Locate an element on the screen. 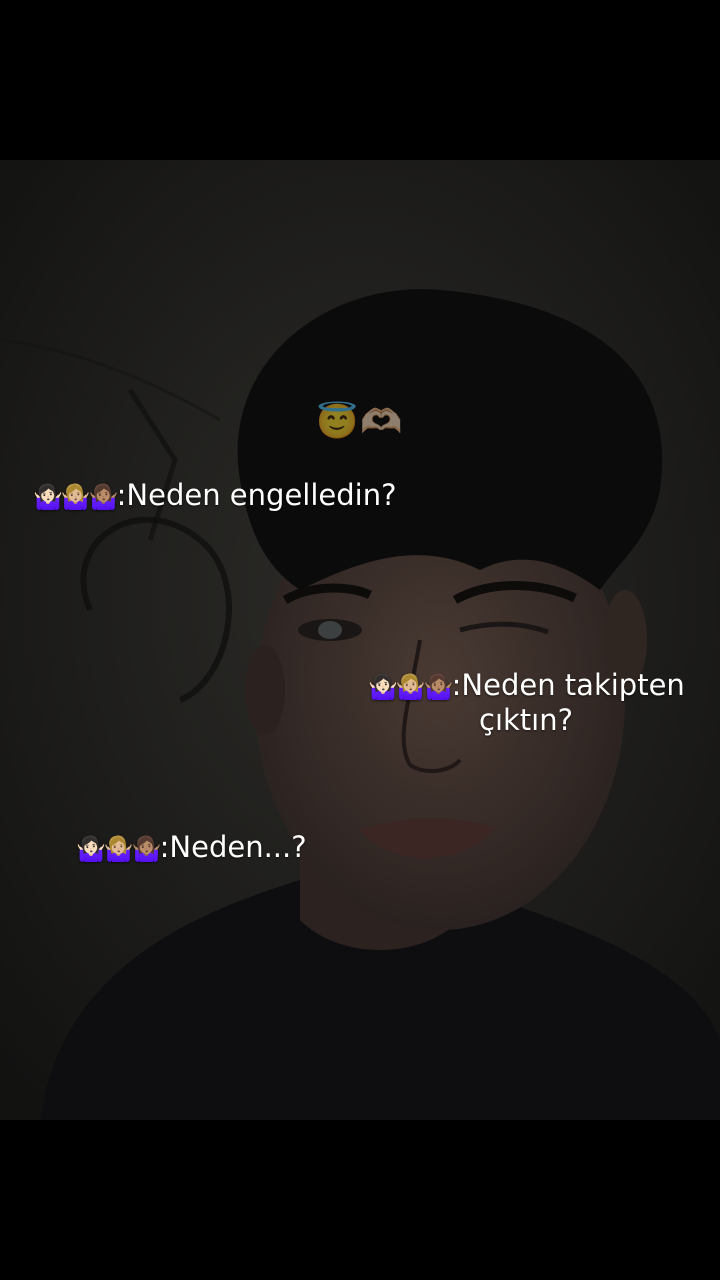 The width and height of the screenshot is (720, 1280). caption-1-text: :Neden engelledin? is located at coordinates (256, 495).